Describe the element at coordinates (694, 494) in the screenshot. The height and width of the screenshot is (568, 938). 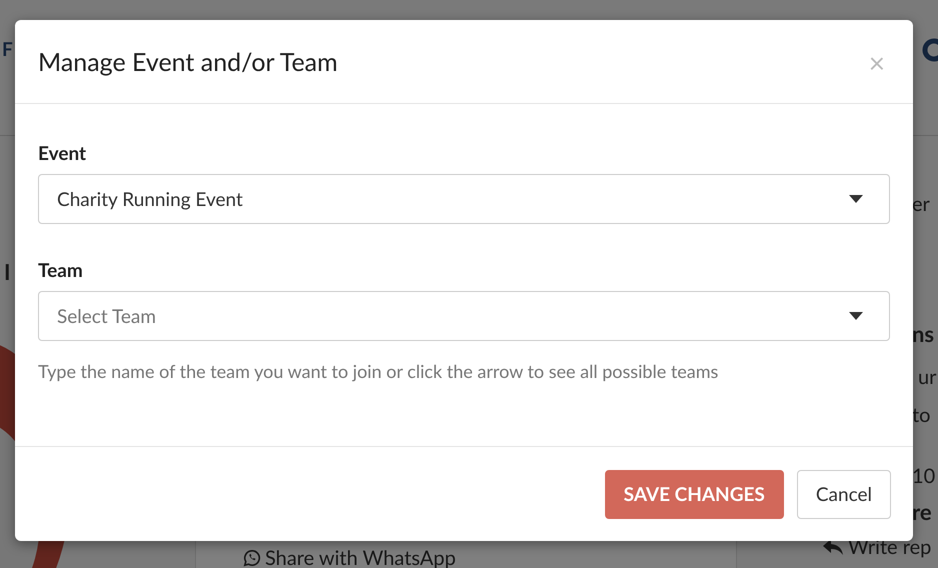
I see `save-button: SAVE CHANGES` at that location.